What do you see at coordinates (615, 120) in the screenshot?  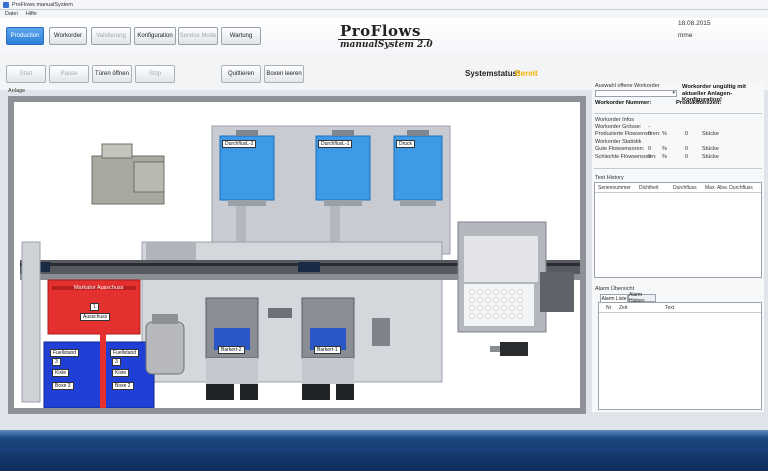 I see `workorder-info-title: Workorder Infos` at bounding box center [615, 120].